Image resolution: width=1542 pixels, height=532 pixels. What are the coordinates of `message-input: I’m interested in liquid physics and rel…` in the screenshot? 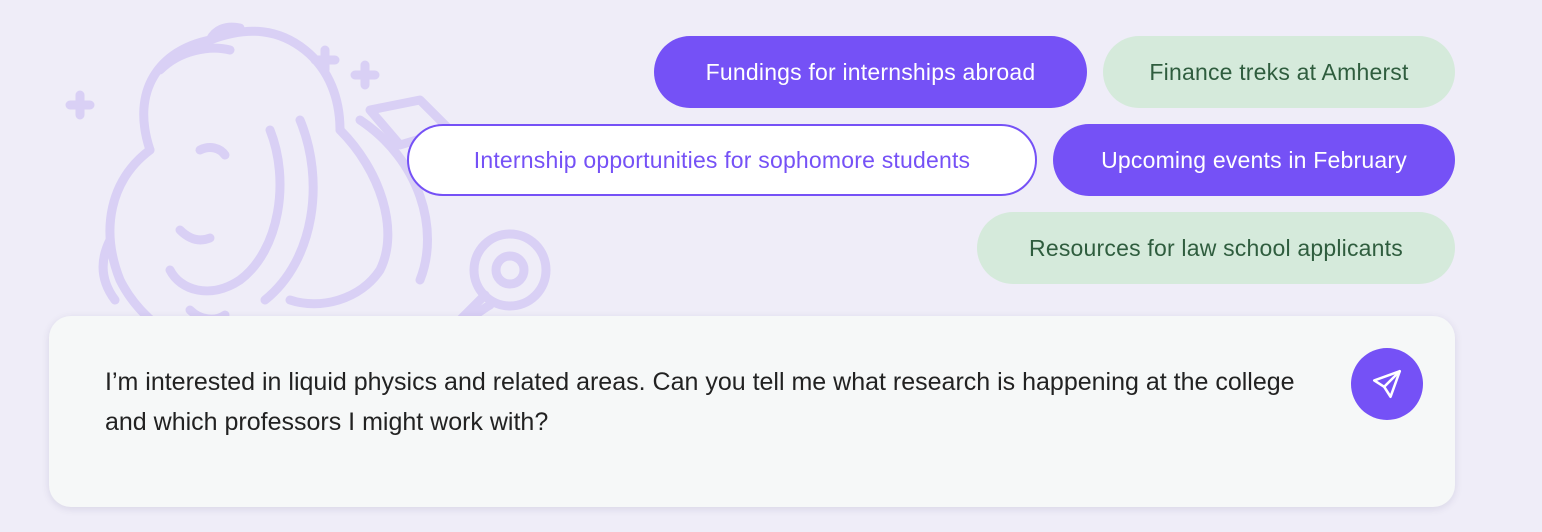 It's located at (715, 402).